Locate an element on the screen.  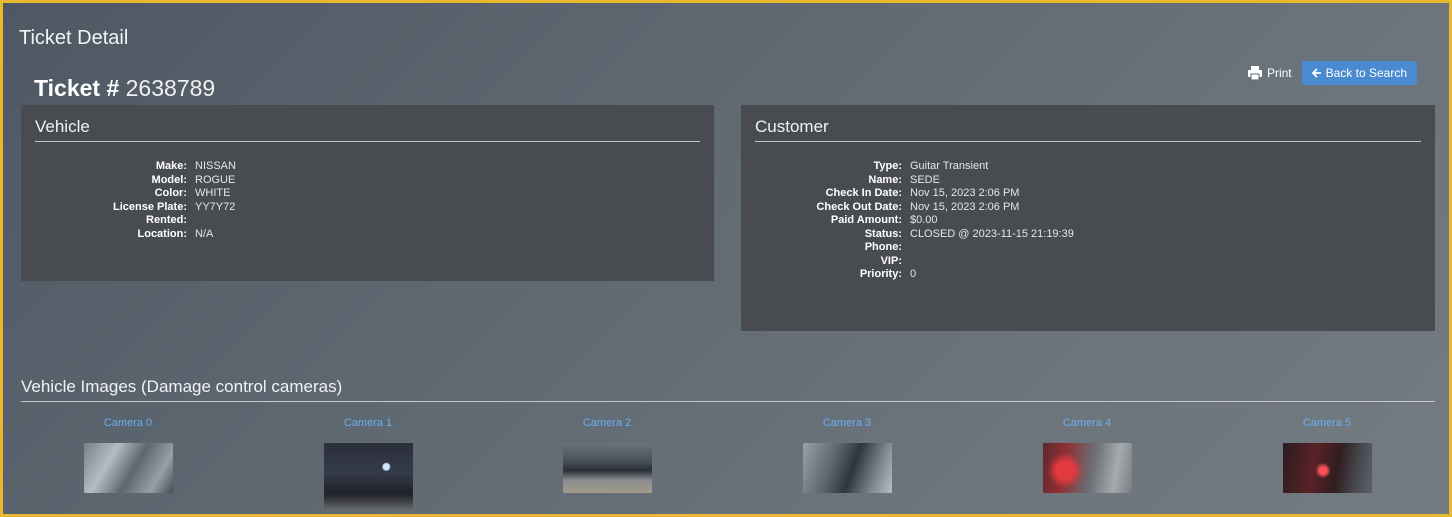
vehicle-images-title: Vehicle Images (Damage control cameras) is located at coordinates (728, 389).